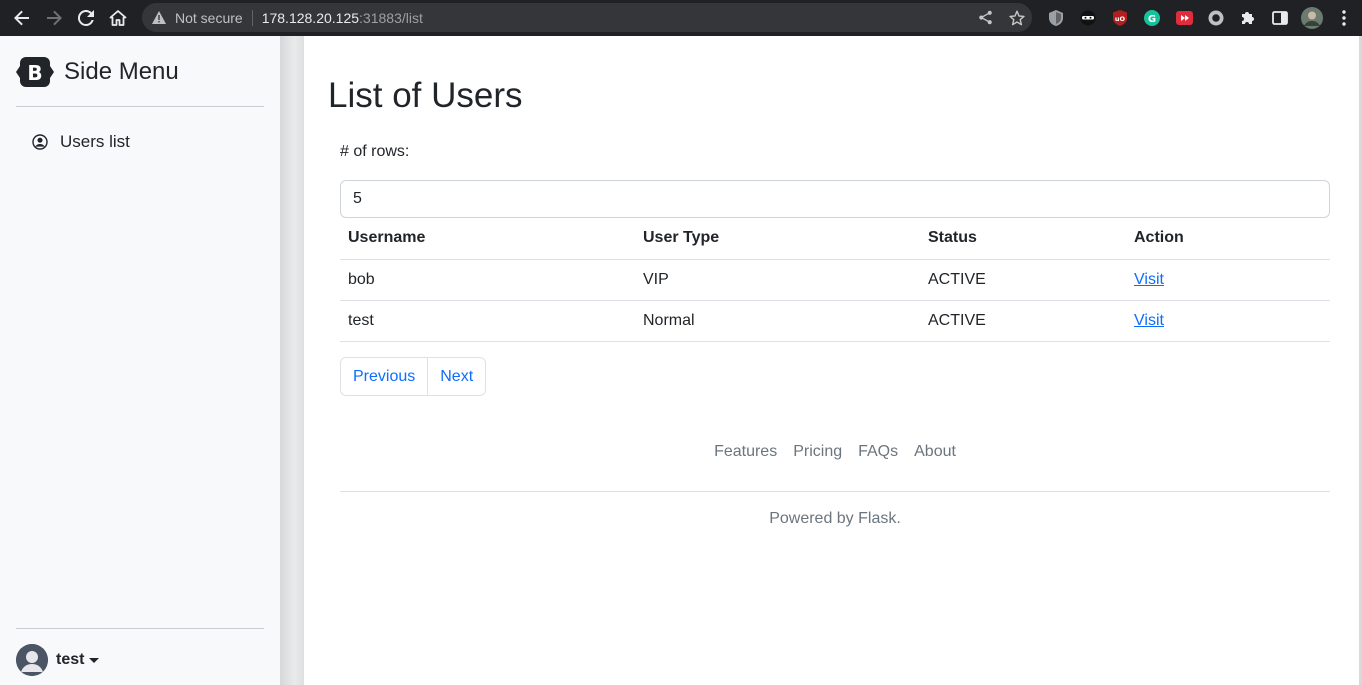  I want to click on table-row: bob VIP ACTIVE Visit, so click(835, 280).